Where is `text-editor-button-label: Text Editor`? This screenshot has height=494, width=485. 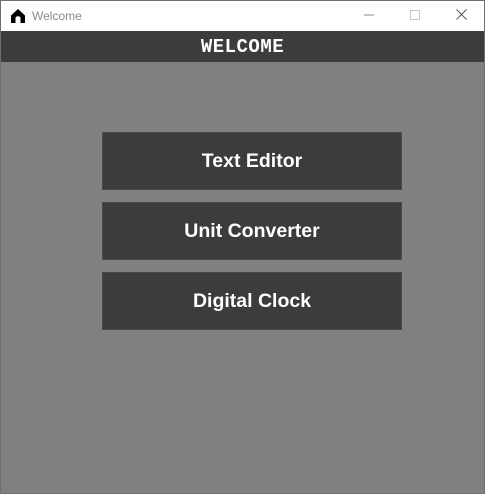 text-editor-button-label: Text Editor is located at coordinates (252, 160).